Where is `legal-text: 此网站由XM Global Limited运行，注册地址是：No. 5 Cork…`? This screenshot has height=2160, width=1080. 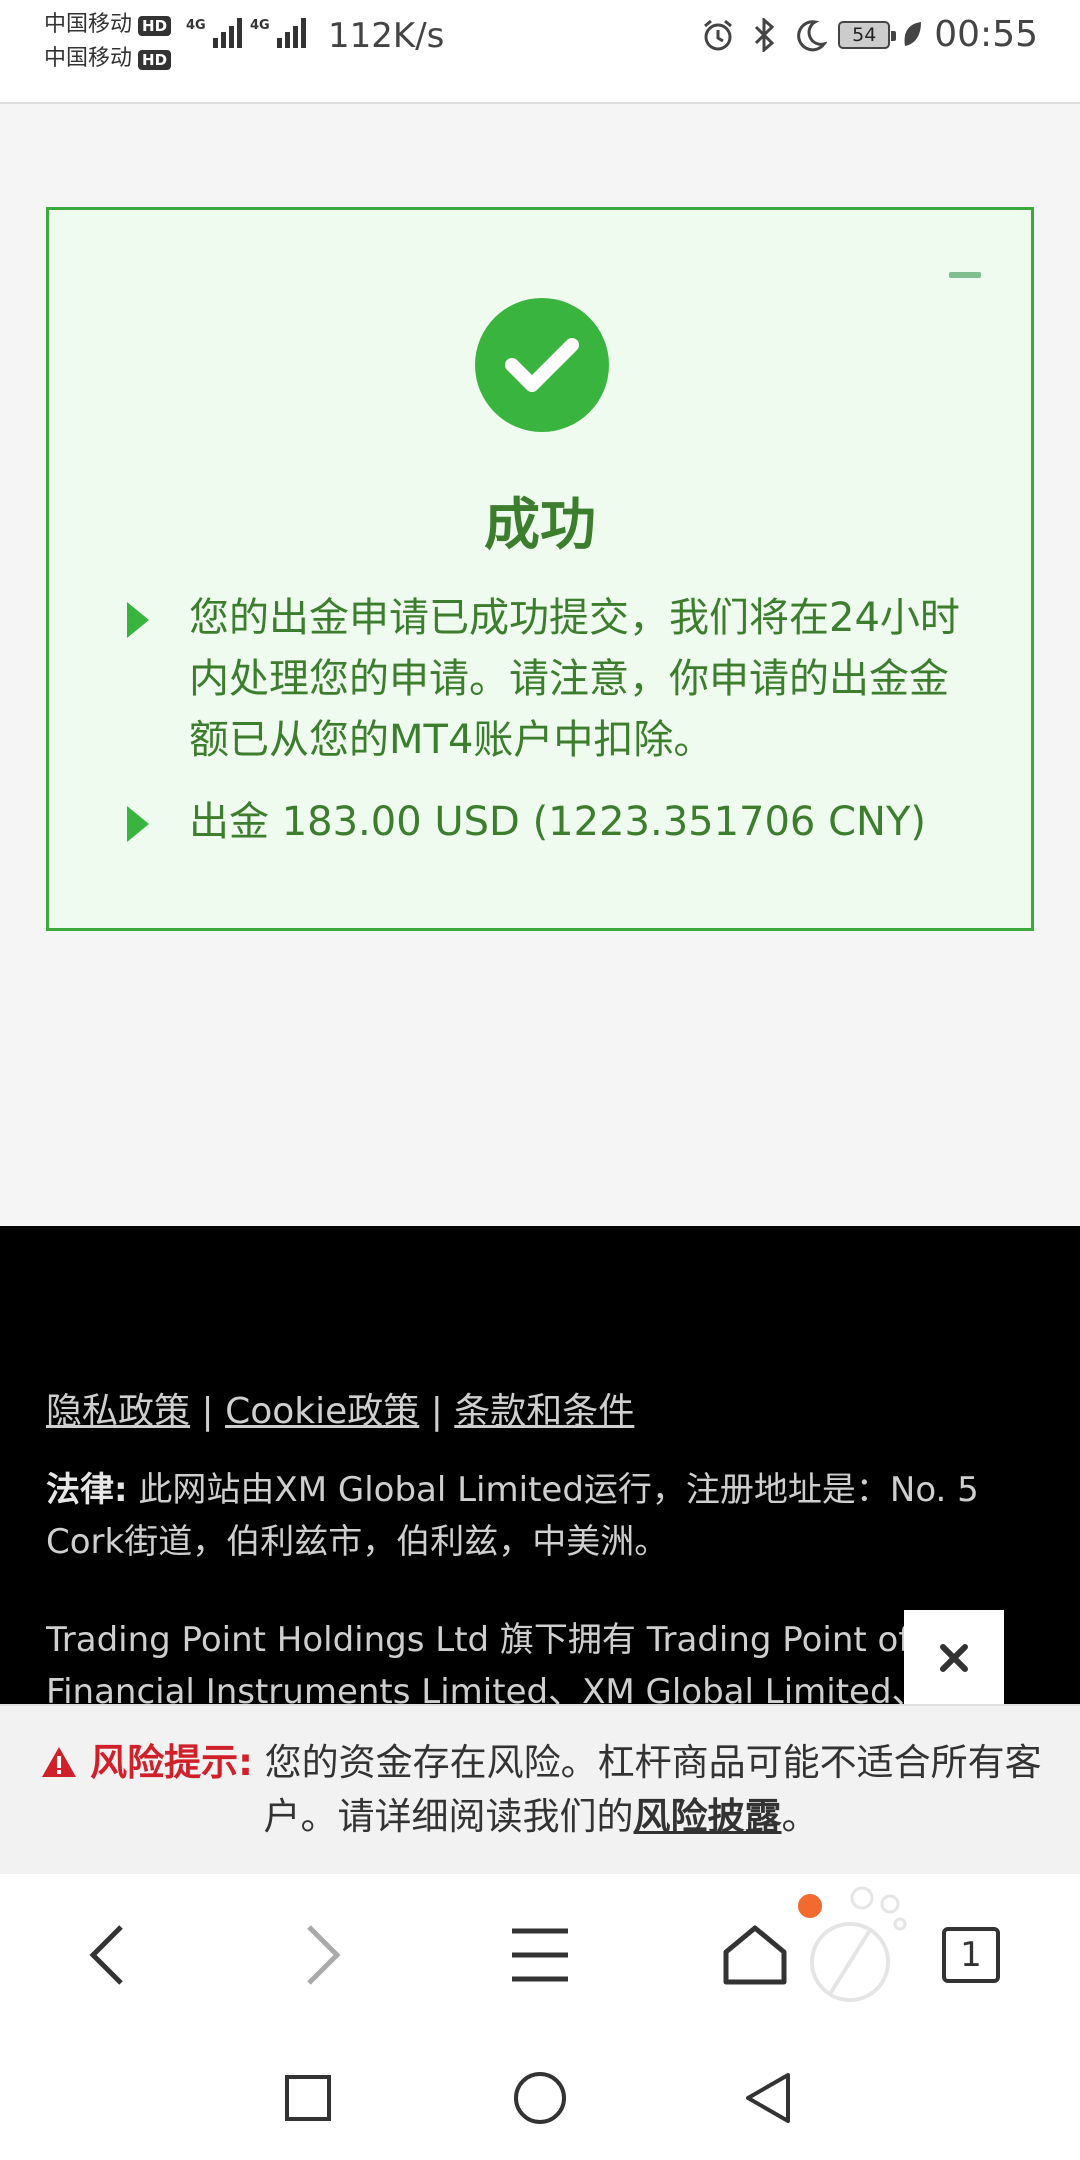
legal-text: 此网站由XM Global Limited运行，注册地址是：No. 5 Cork… is located at coordinates (512, 1516).